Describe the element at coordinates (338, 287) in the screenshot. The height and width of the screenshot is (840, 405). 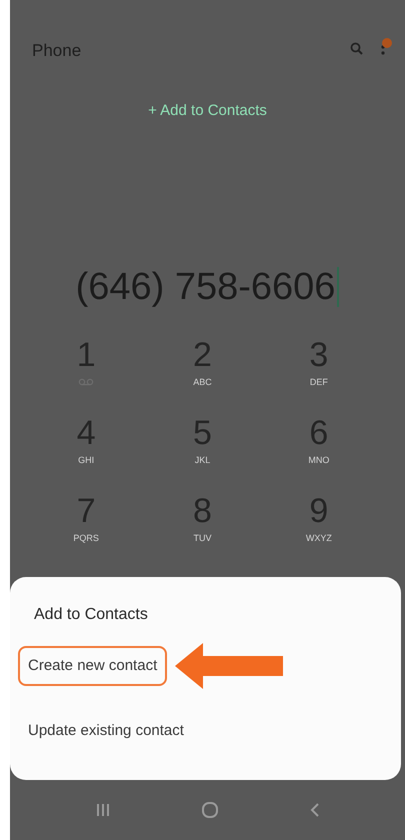
I see `text-cursor` at that location.